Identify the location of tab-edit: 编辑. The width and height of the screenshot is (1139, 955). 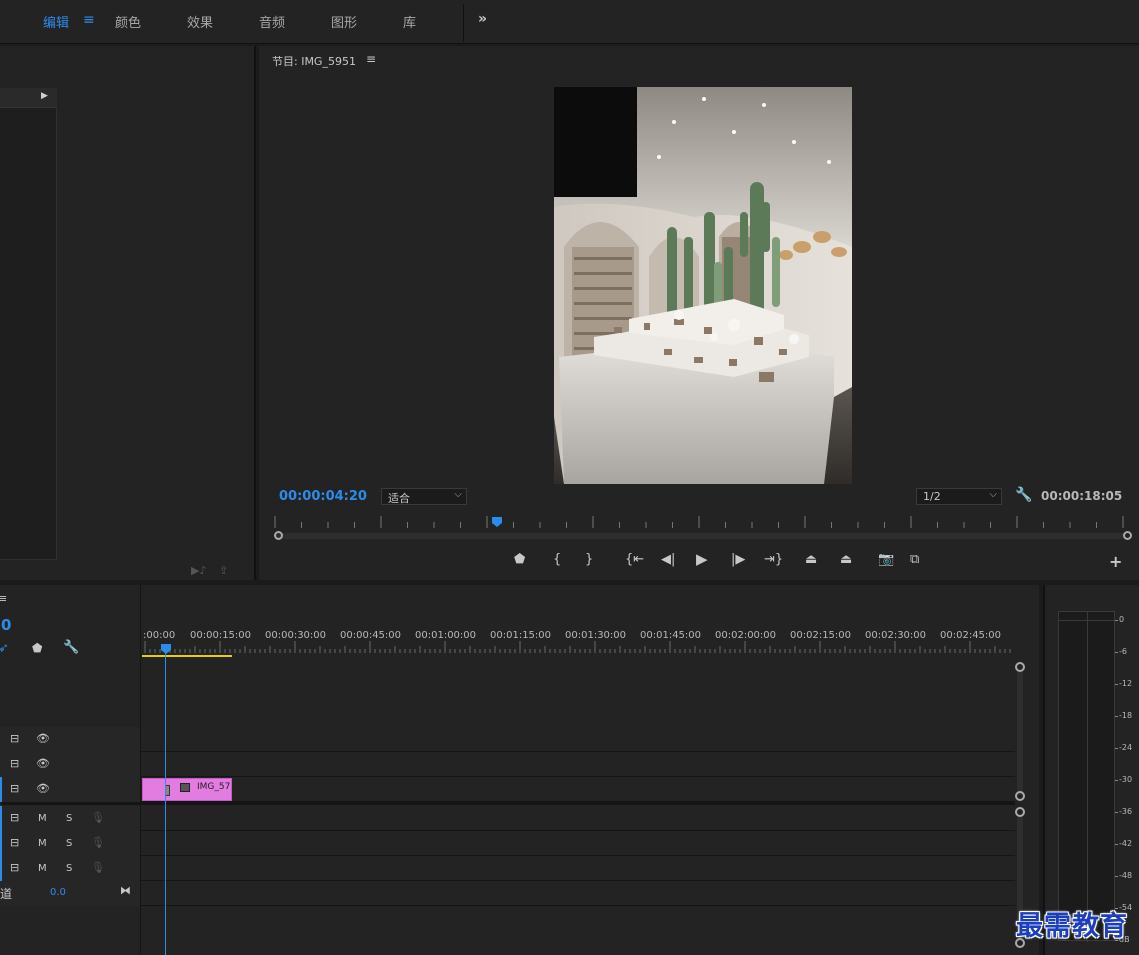
(56, 21).